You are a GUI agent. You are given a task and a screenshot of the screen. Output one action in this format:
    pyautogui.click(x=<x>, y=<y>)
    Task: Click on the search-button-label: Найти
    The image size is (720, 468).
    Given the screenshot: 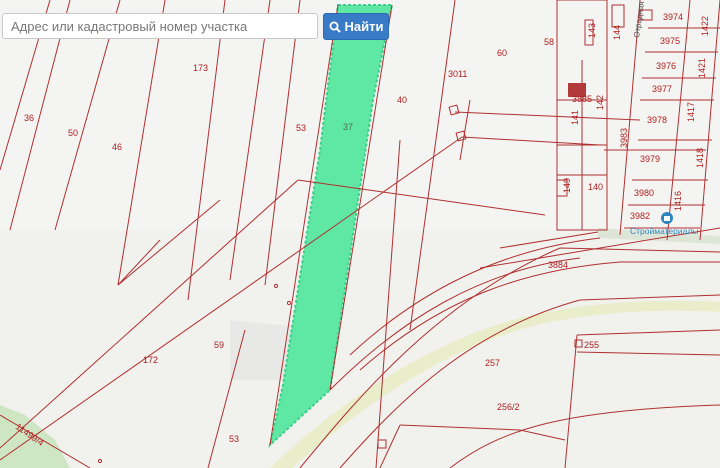 What is the action you would take?
    pyautogui.click(x=364, y=26)
    